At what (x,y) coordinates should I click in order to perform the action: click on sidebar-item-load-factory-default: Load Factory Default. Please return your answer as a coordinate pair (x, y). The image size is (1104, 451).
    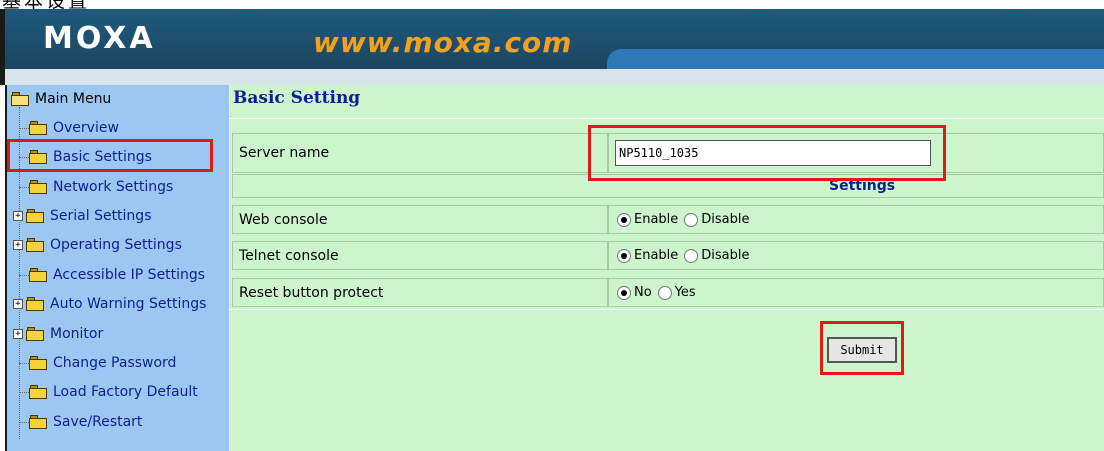
    Looking at the image, I should click on (113, 392).